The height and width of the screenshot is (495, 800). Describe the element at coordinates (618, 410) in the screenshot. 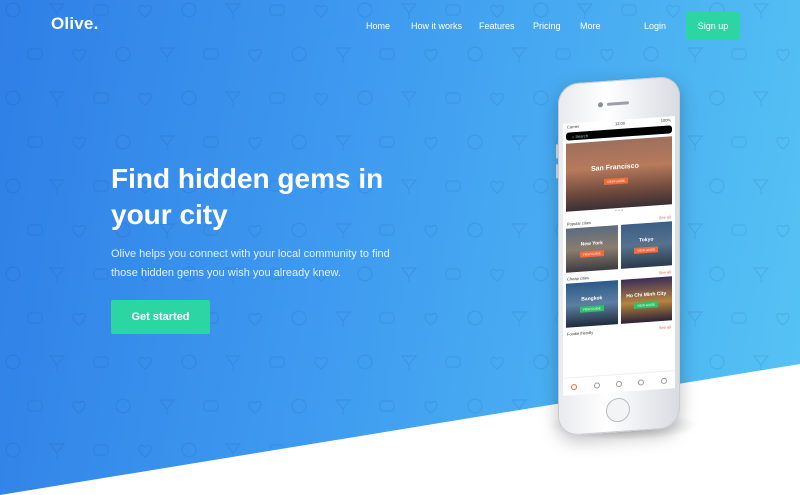

I see `phone-home-button` at that location.